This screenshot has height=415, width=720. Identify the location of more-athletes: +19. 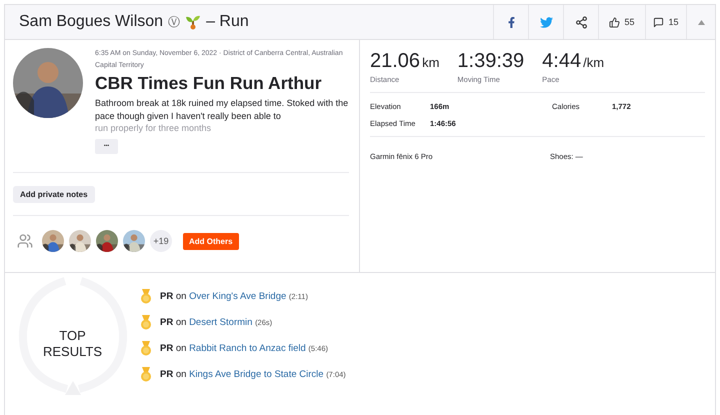
(161, 241).